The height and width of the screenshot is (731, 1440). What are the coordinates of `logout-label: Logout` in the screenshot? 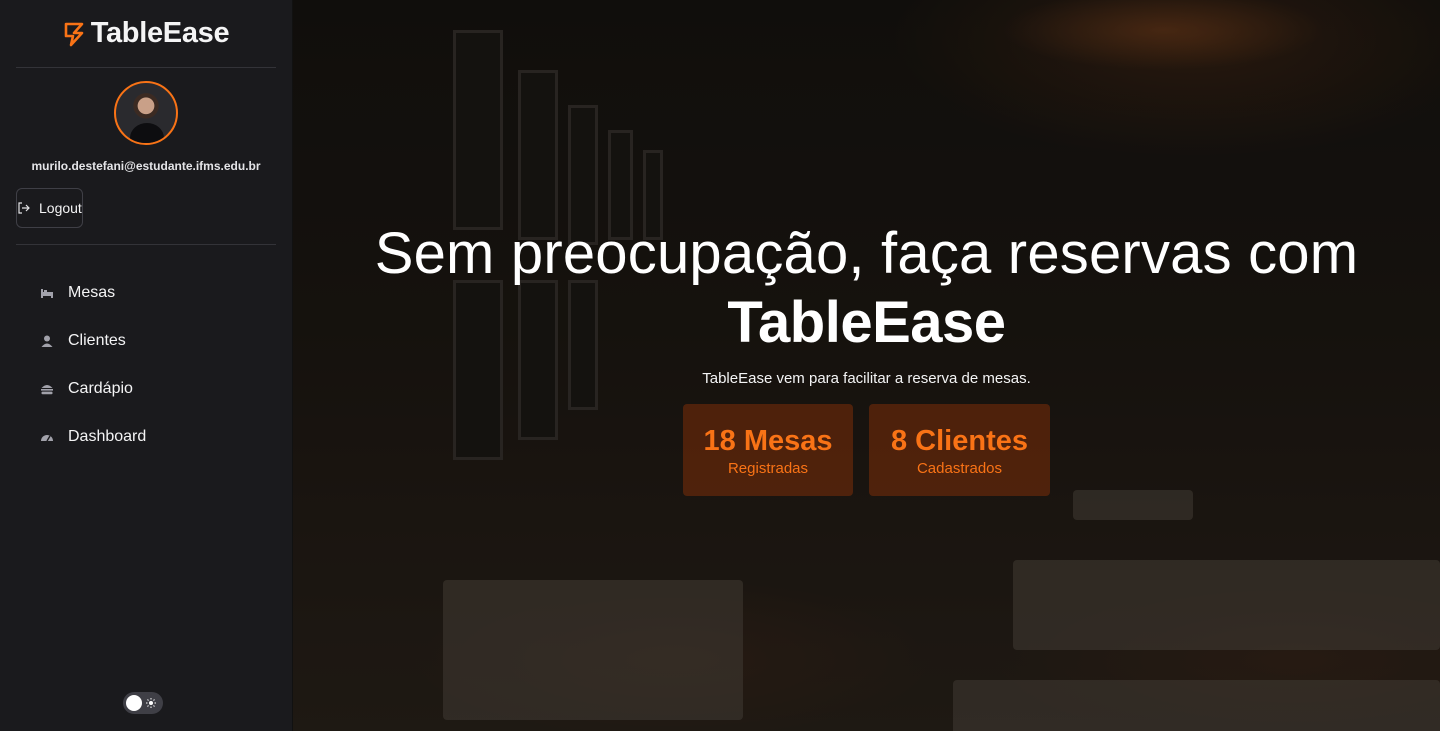 It's located at (60, 208).